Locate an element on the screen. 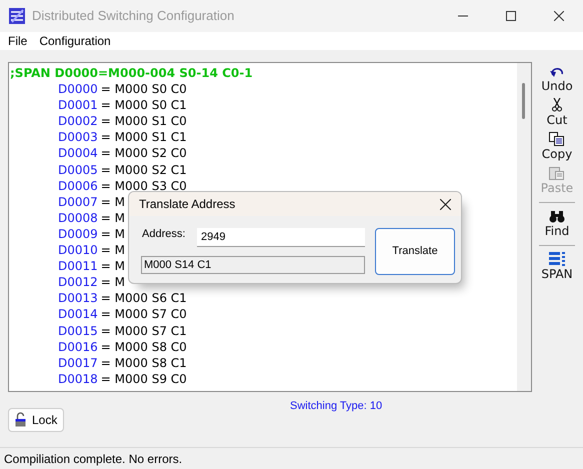 The image size is (583, 469). mapping-text: = M000 S0 C0 is located at coordinates (143, 89).